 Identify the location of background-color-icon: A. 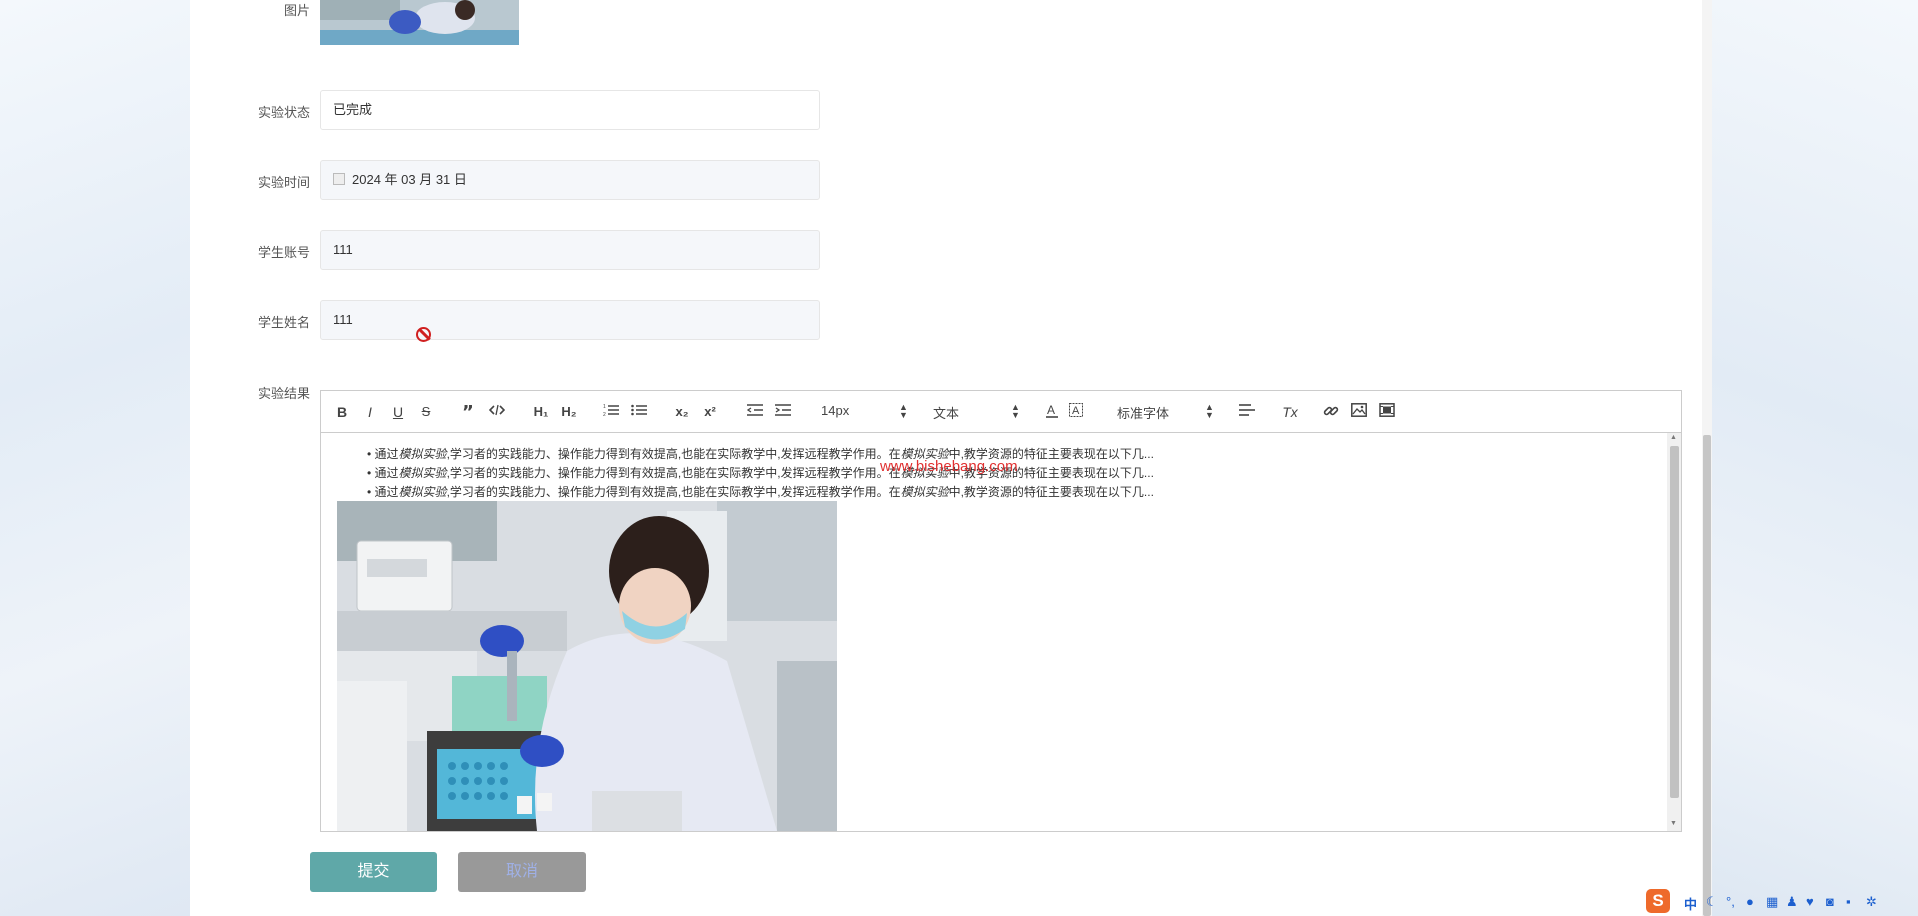
(1076, 410).